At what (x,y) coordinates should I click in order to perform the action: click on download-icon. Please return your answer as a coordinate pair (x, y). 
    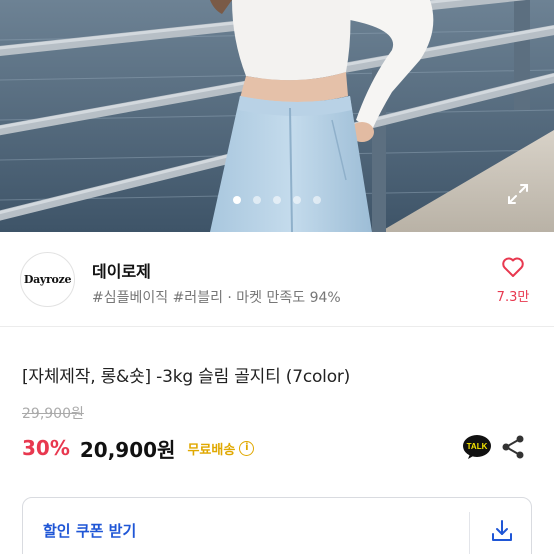
    Looking at the image, I should click on (502, 531).